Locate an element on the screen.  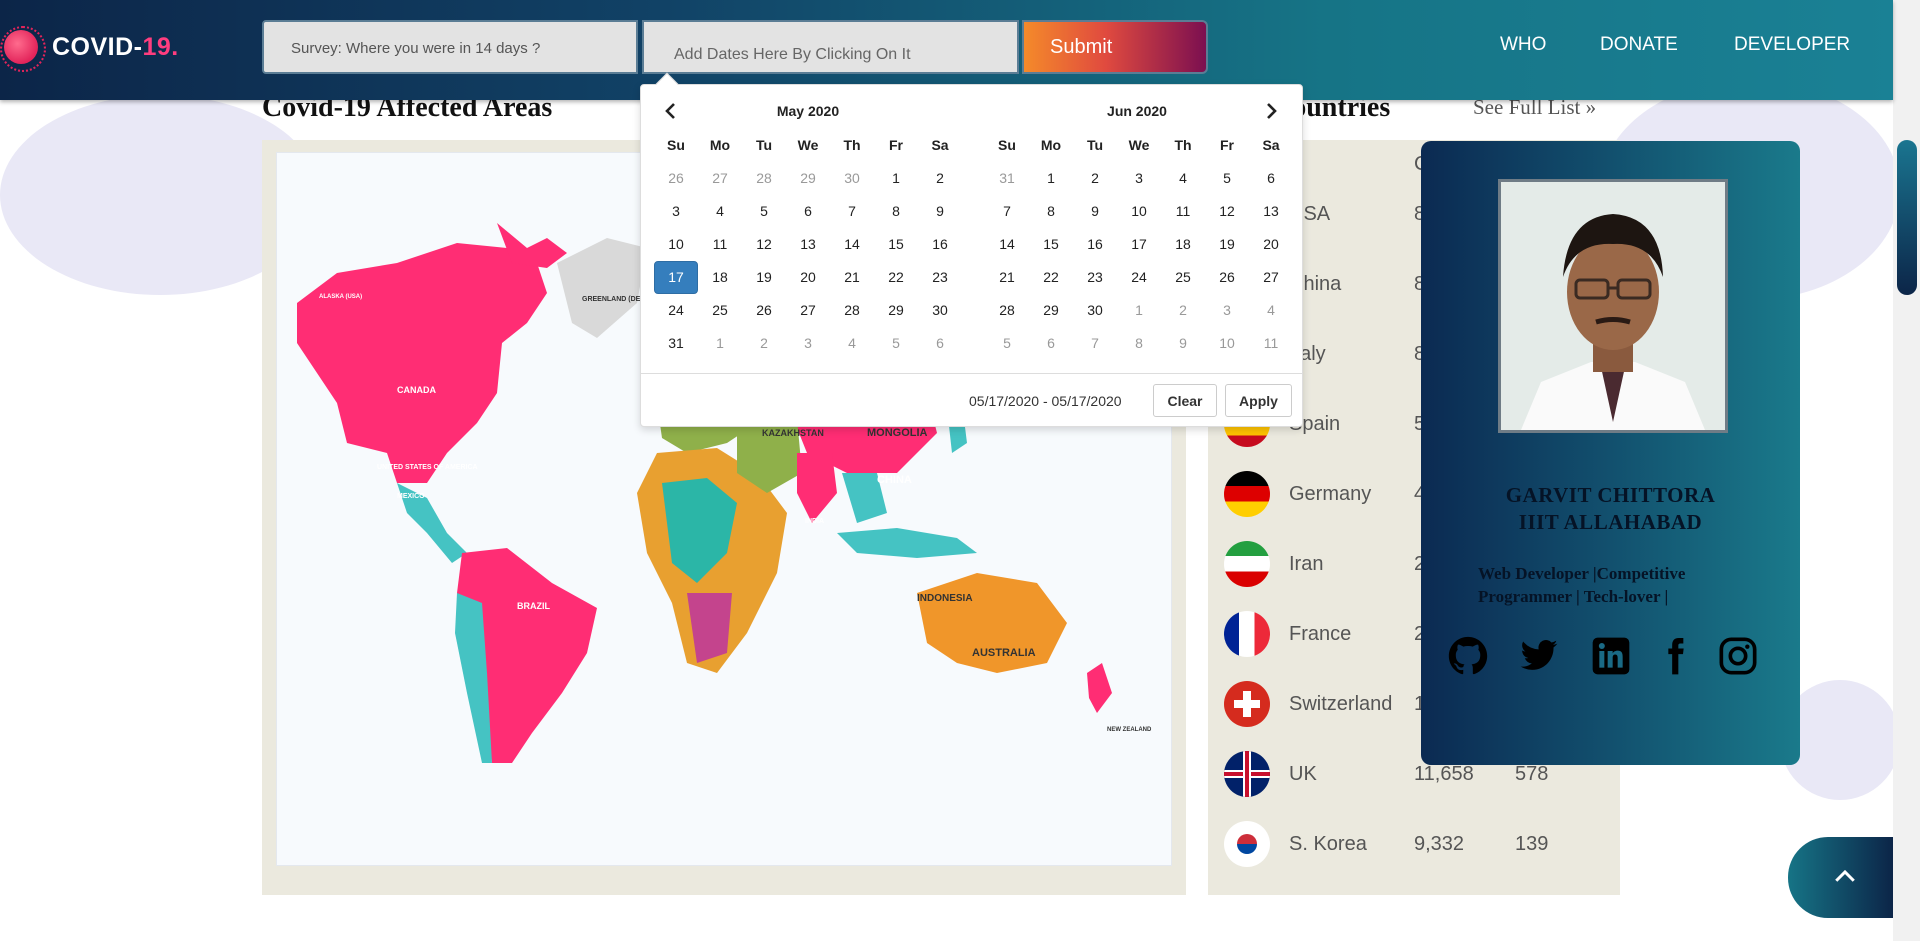
clear-button: Clear is located at coordinates (1185, 400).